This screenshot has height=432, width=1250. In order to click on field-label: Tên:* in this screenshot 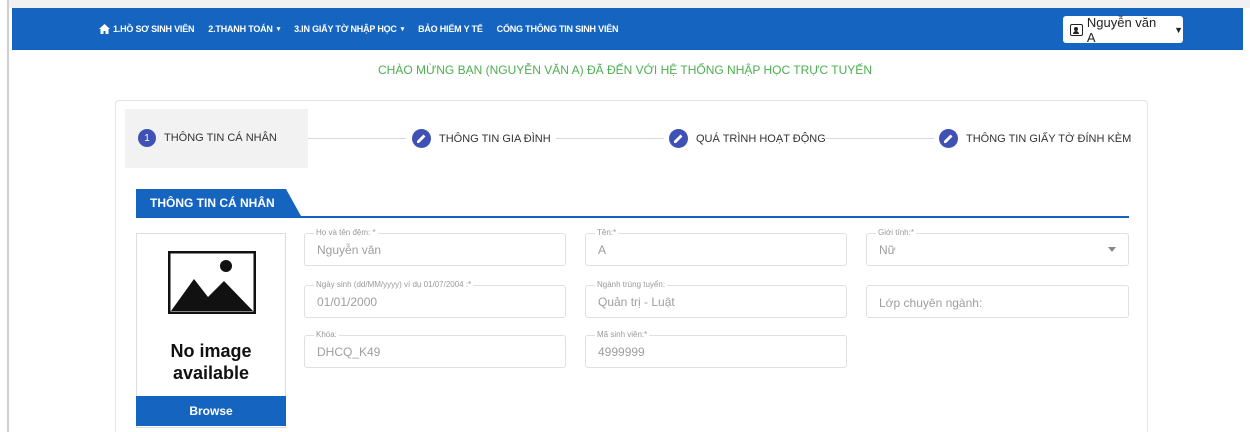, I will do `click(607, 232)`.